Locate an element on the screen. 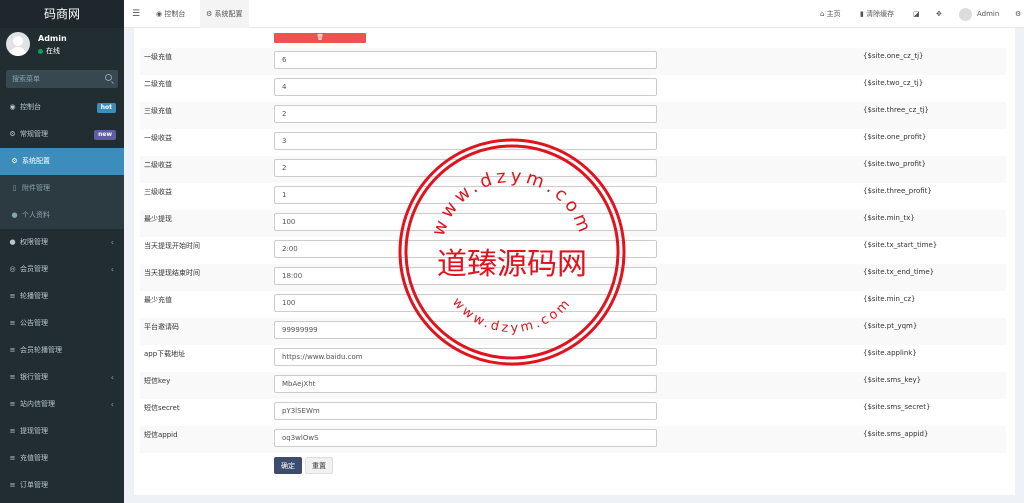 Image resolution: width=1024 pixels, height=503 pixels. delete-button: 🗑 is located at coordinates (320, 38).